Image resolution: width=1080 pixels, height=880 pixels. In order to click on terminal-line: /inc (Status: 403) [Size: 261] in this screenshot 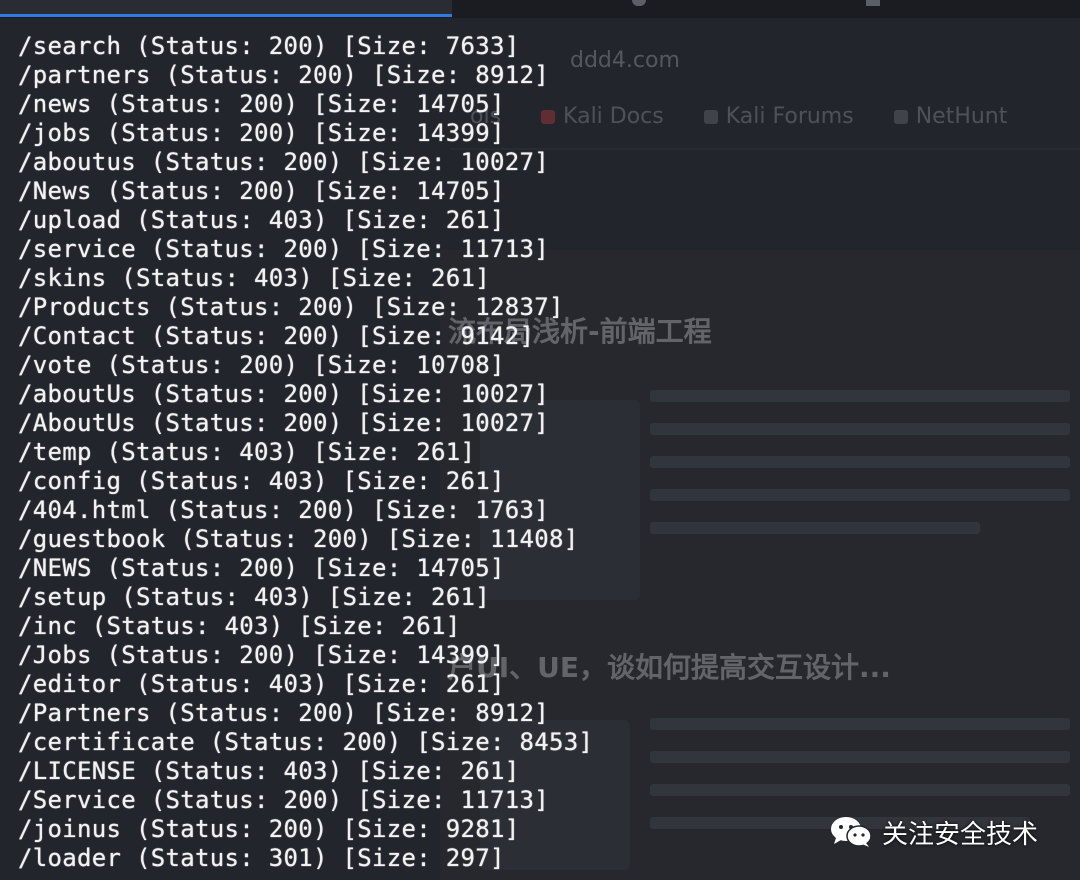, I will do `click(239, 626)`.